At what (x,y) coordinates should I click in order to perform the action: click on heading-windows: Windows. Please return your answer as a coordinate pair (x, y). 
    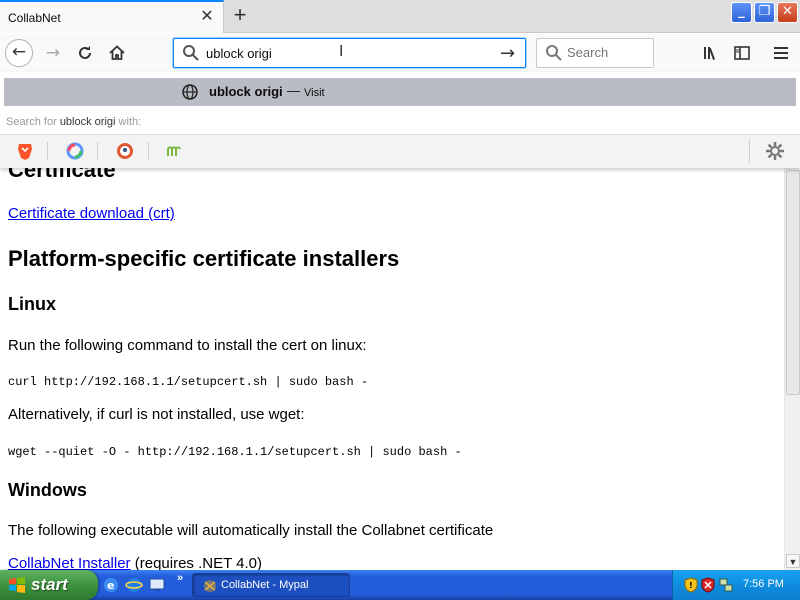
    Looking at the image, I should click on (47, 490).